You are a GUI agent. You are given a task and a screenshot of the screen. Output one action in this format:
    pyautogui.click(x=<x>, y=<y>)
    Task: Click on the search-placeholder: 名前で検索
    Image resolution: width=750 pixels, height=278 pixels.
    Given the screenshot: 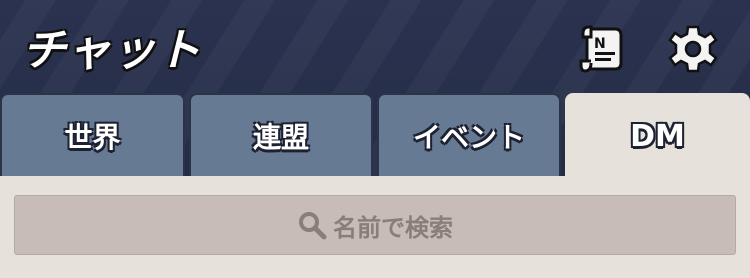 What is the action you would take?
    pyautogui.click(x=393, y=227)
    